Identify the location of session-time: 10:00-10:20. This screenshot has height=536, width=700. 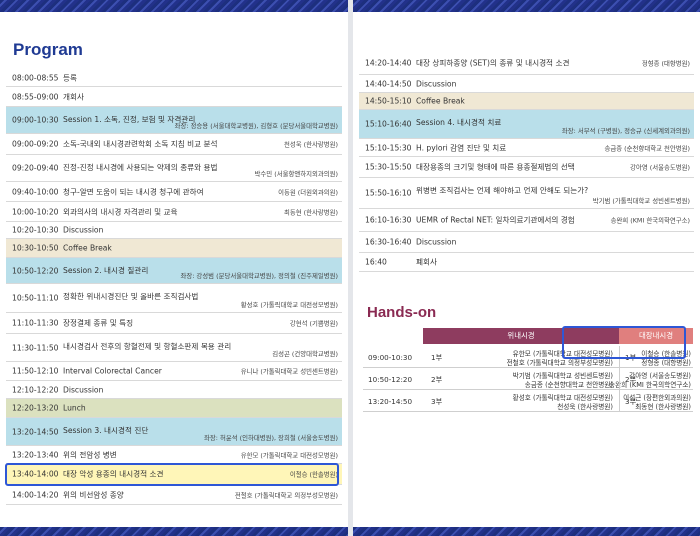
(35, 211).